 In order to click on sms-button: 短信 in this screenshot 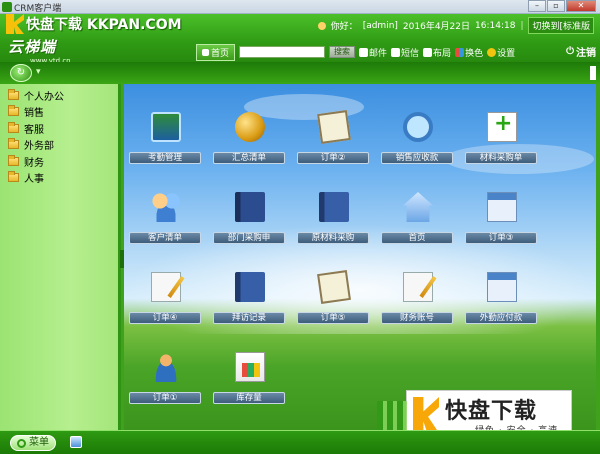, I will do `click(405, 52)`.